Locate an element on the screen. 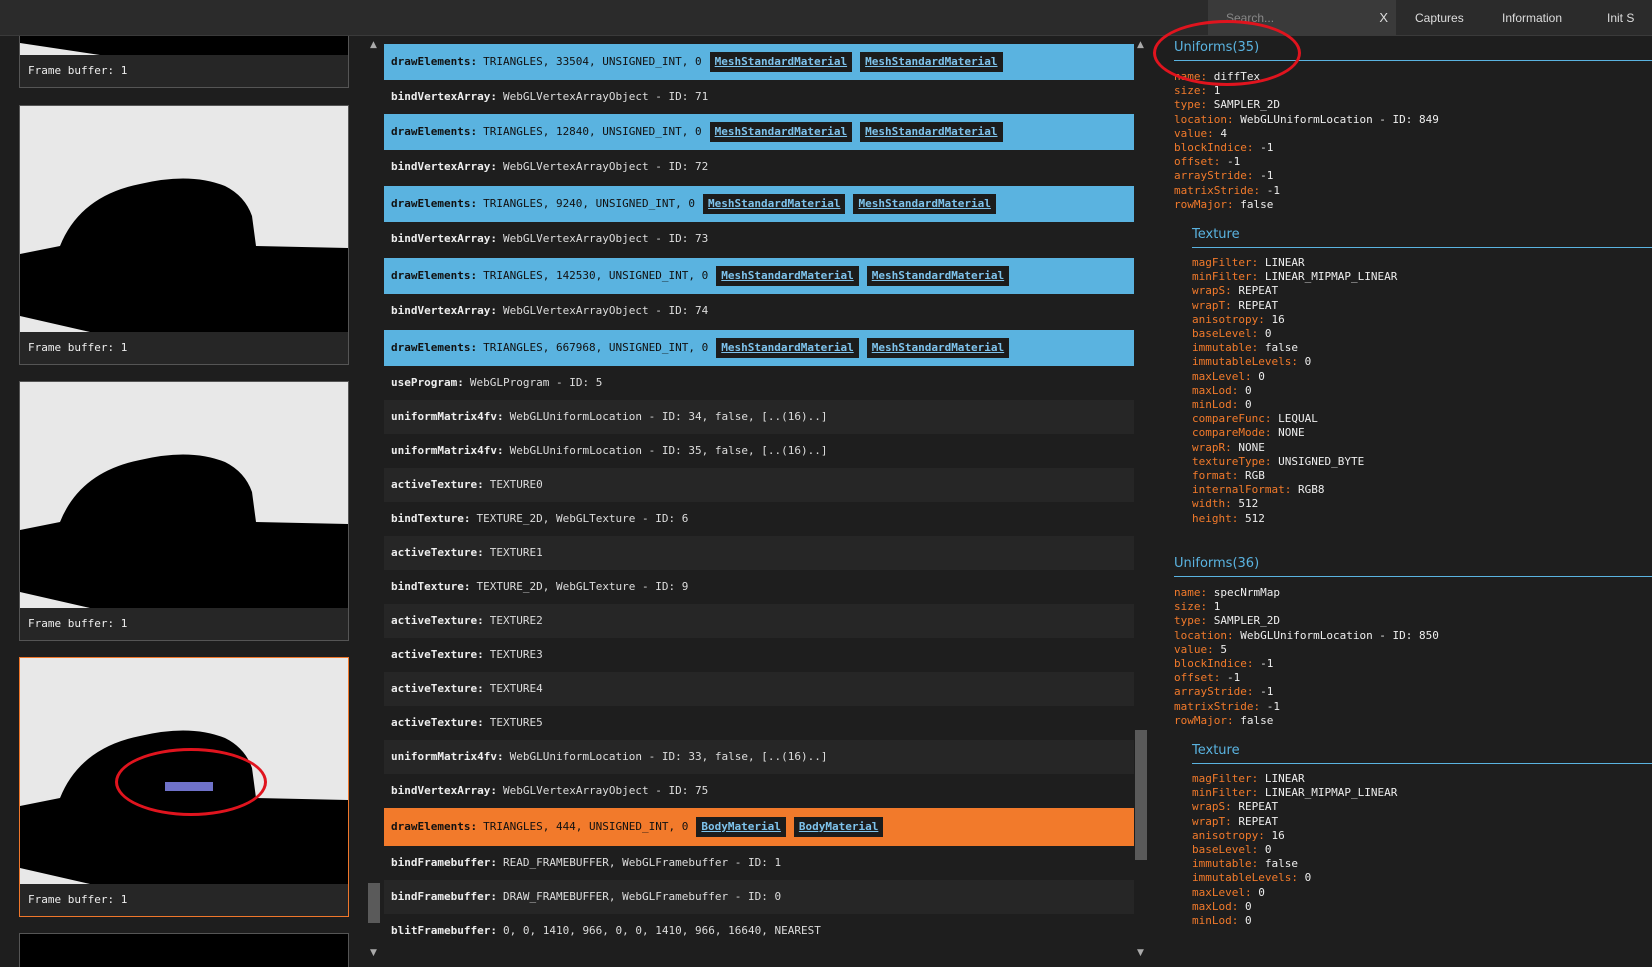  thumbnail-card-selected: Frame buffer: 1 is located at coordinates (184, 787).